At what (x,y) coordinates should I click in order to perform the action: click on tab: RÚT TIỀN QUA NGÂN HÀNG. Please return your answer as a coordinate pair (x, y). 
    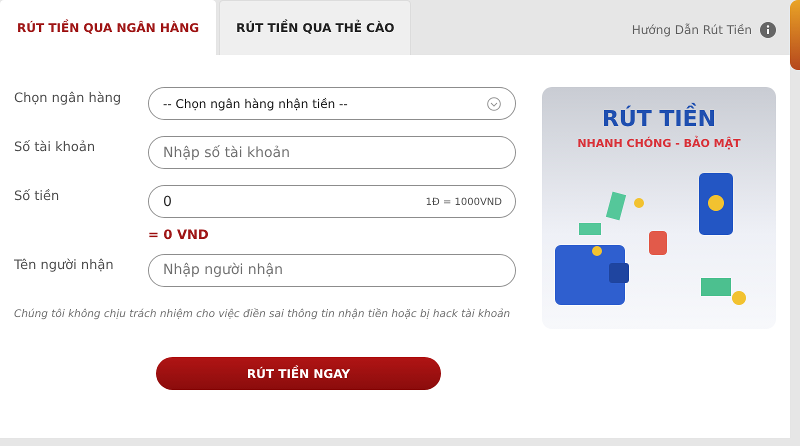
    Looking at the image, I should click on (108, 27).